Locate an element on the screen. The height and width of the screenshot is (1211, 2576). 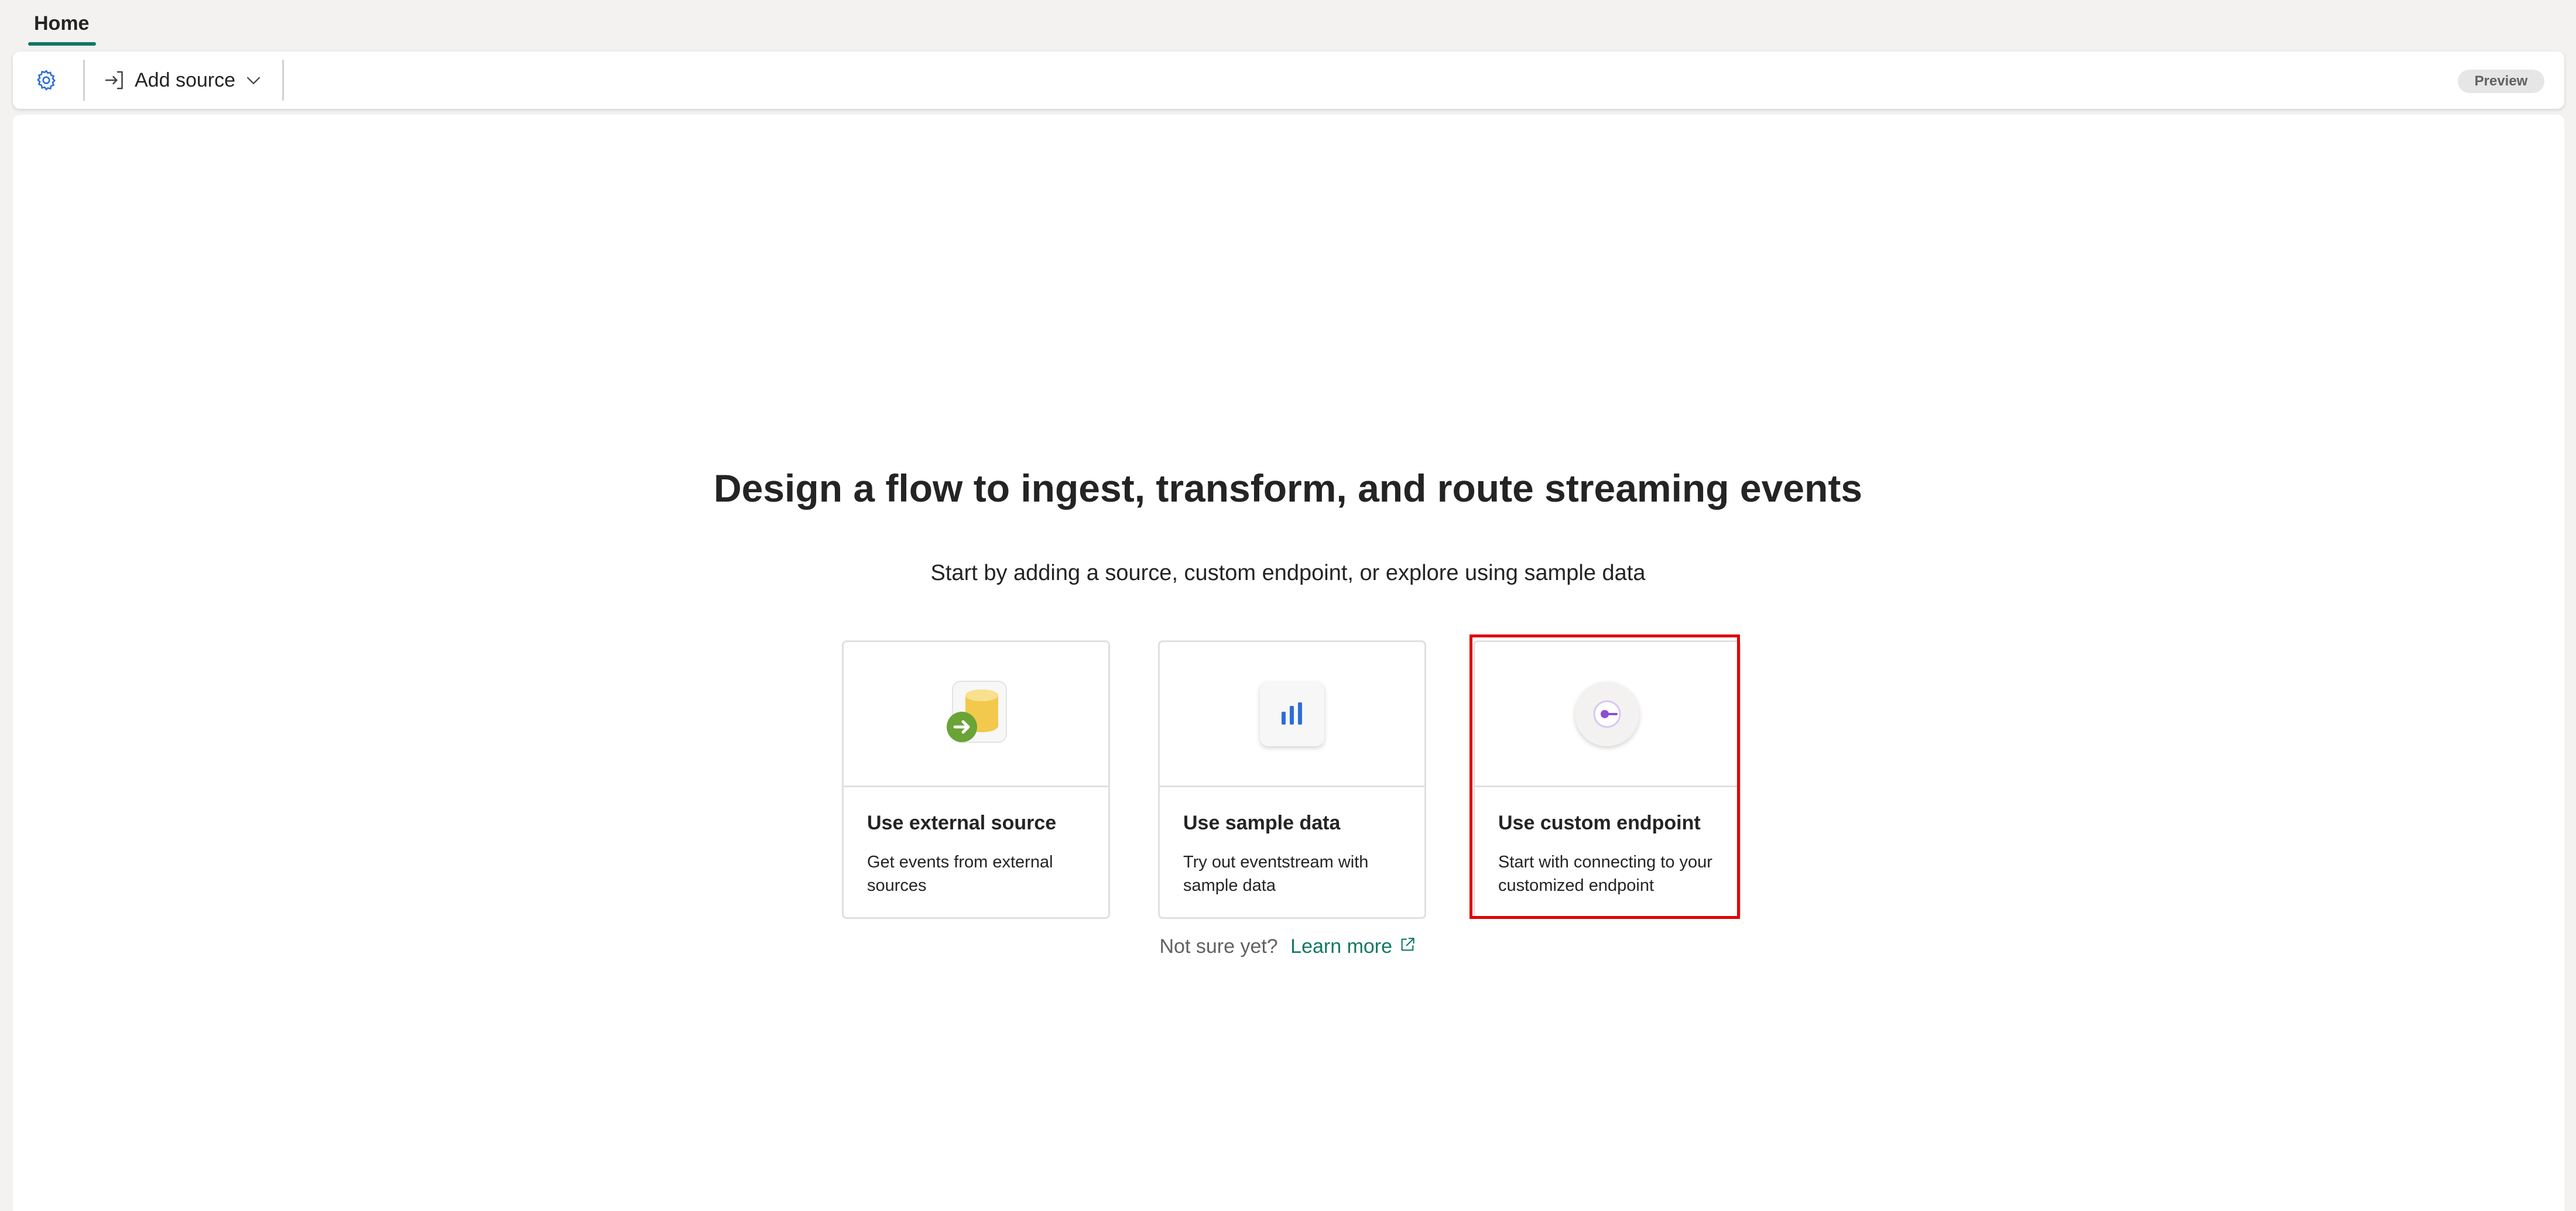
learn-more-link: Learn more is located at coordinates (1353, 947).